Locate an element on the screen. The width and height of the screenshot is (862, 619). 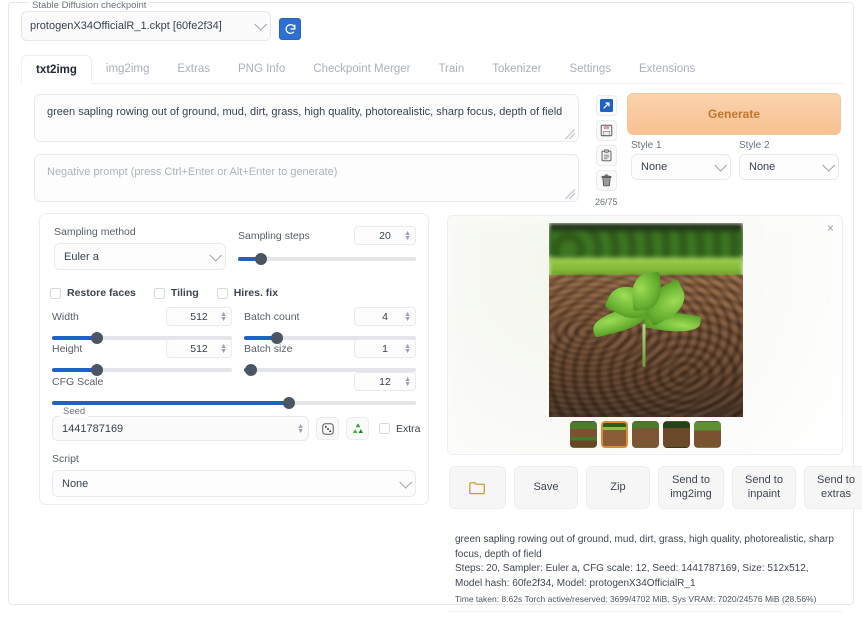
value-text: 4 is located at coordinates (385, 316).